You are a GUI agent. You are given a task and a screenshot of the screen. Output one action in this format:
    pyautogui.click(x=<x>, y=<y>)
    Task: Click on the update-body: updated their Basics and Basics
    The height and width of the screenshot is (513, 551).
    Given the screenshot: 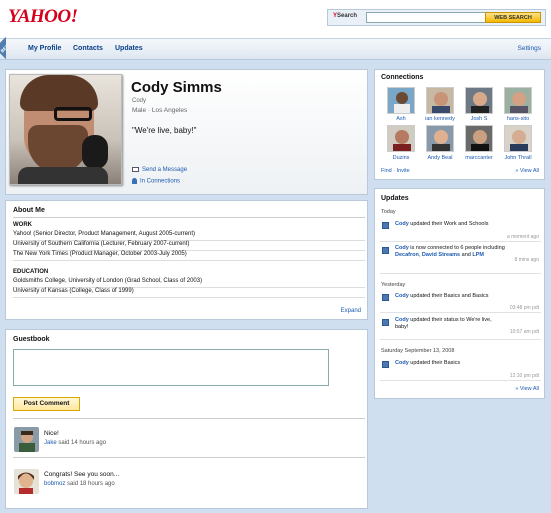 What is the action you would take?
    pyautogui.click(x=448, y=296)
    